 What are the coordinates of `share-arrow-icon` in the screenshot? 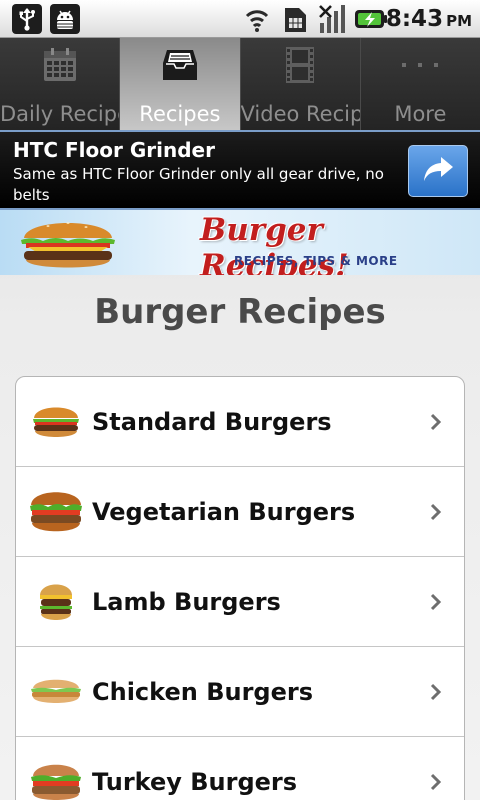 It's located at (438, 171).